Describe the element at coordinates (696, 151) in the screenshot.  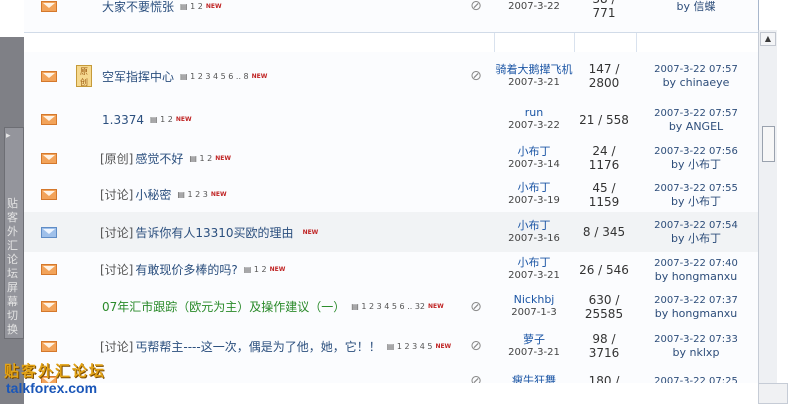
I see `last-post-time: 2007-3-22 07:56` at that location.